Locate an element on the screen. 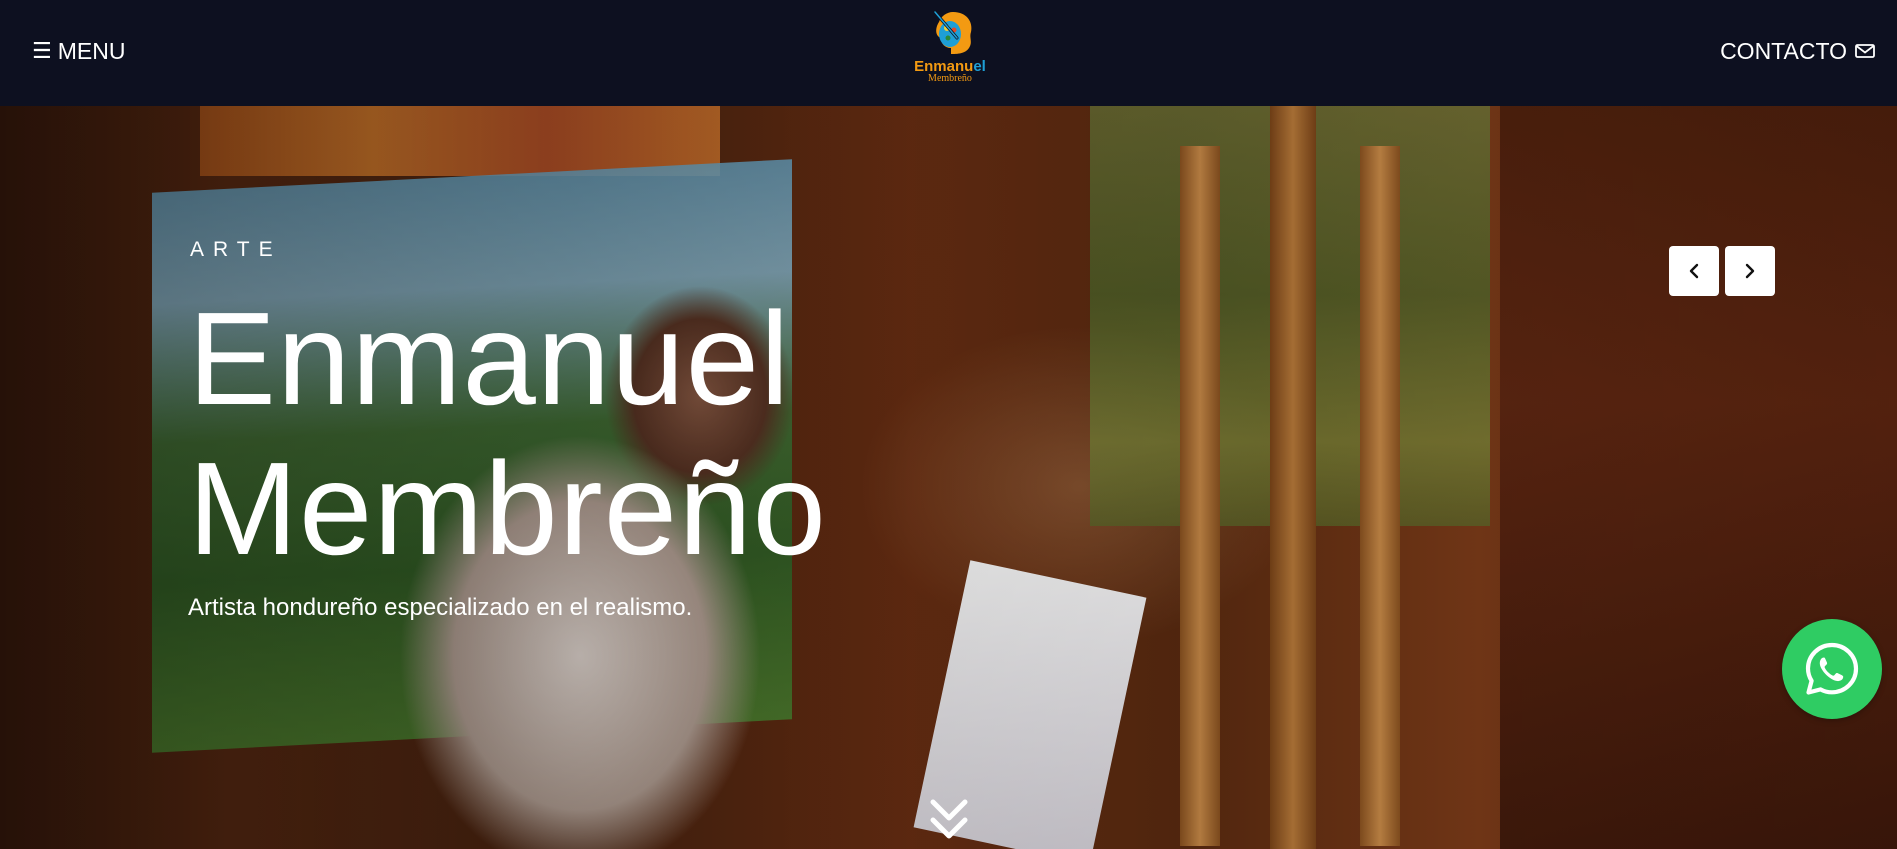 The width and height of the screenshot is (1897, 849). double-chevron-down-icon is located at coordinates (949, 819).